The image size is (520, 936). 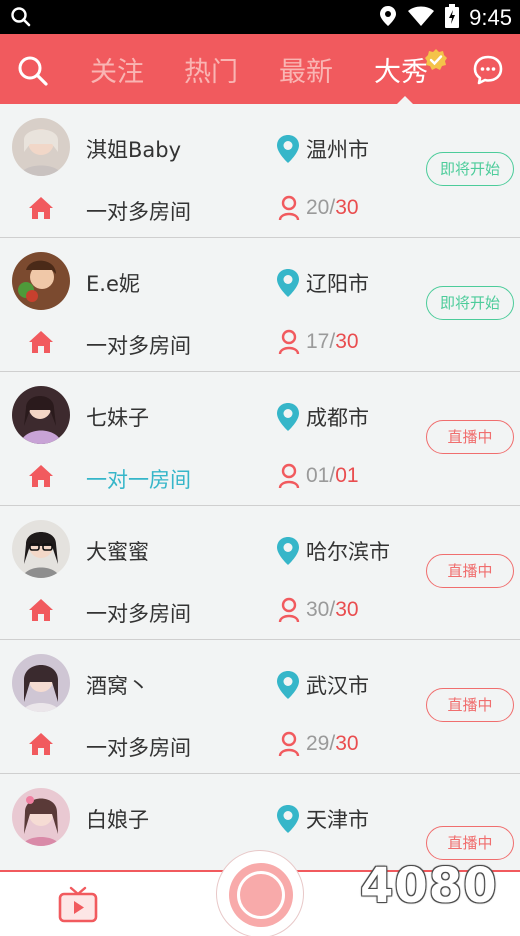 I want to click on live-button-ring, so click(x=261, y=895).